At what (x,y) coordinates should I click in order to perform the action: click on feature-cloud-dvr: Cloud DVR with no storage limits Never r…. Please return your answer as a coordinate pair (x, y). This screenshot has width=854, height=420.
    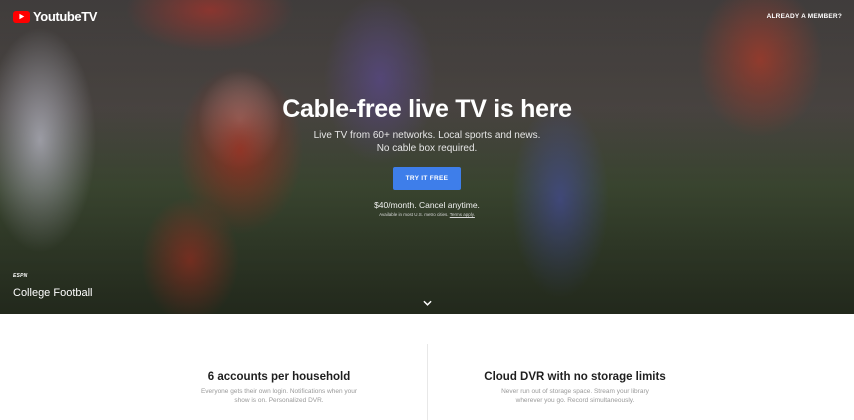
    Looking at the image, I should click on (575, 388).